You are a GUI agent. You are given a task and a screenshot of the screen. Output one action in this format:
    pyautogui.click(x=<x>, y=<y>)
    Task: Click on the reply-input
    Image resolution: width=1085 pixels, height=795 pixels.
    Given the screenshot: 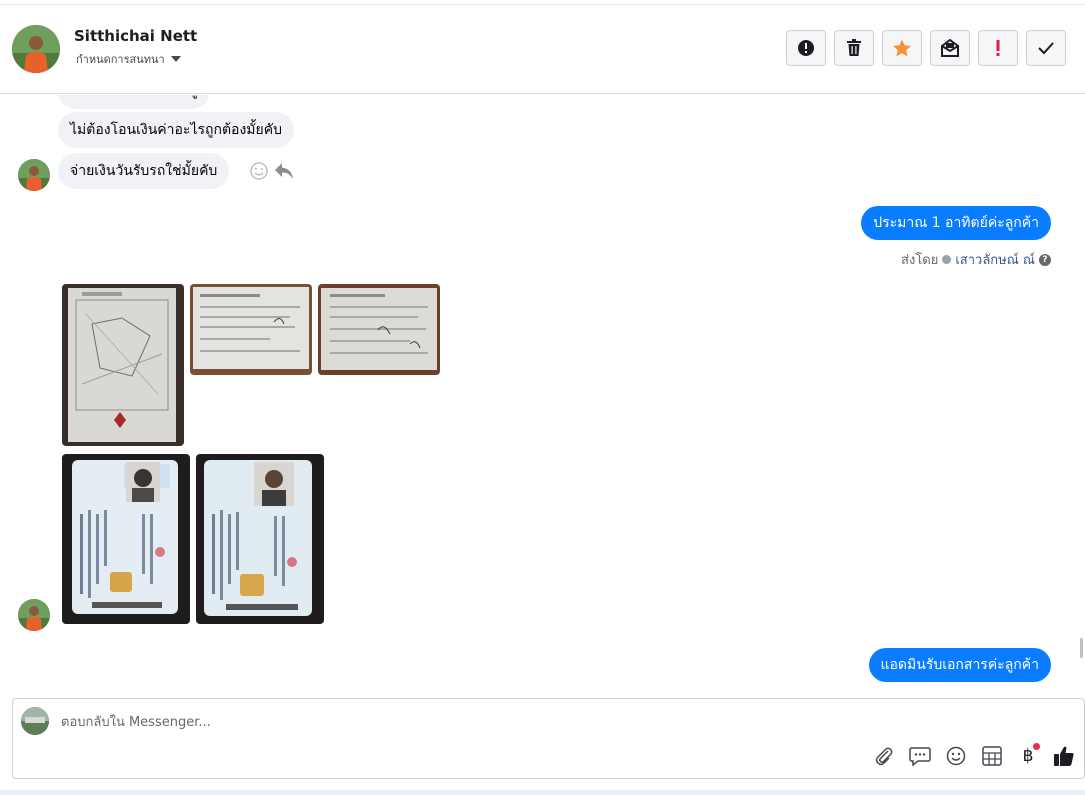 What is the action you would take?
    pyautogui.click(x=511, y=722)
    